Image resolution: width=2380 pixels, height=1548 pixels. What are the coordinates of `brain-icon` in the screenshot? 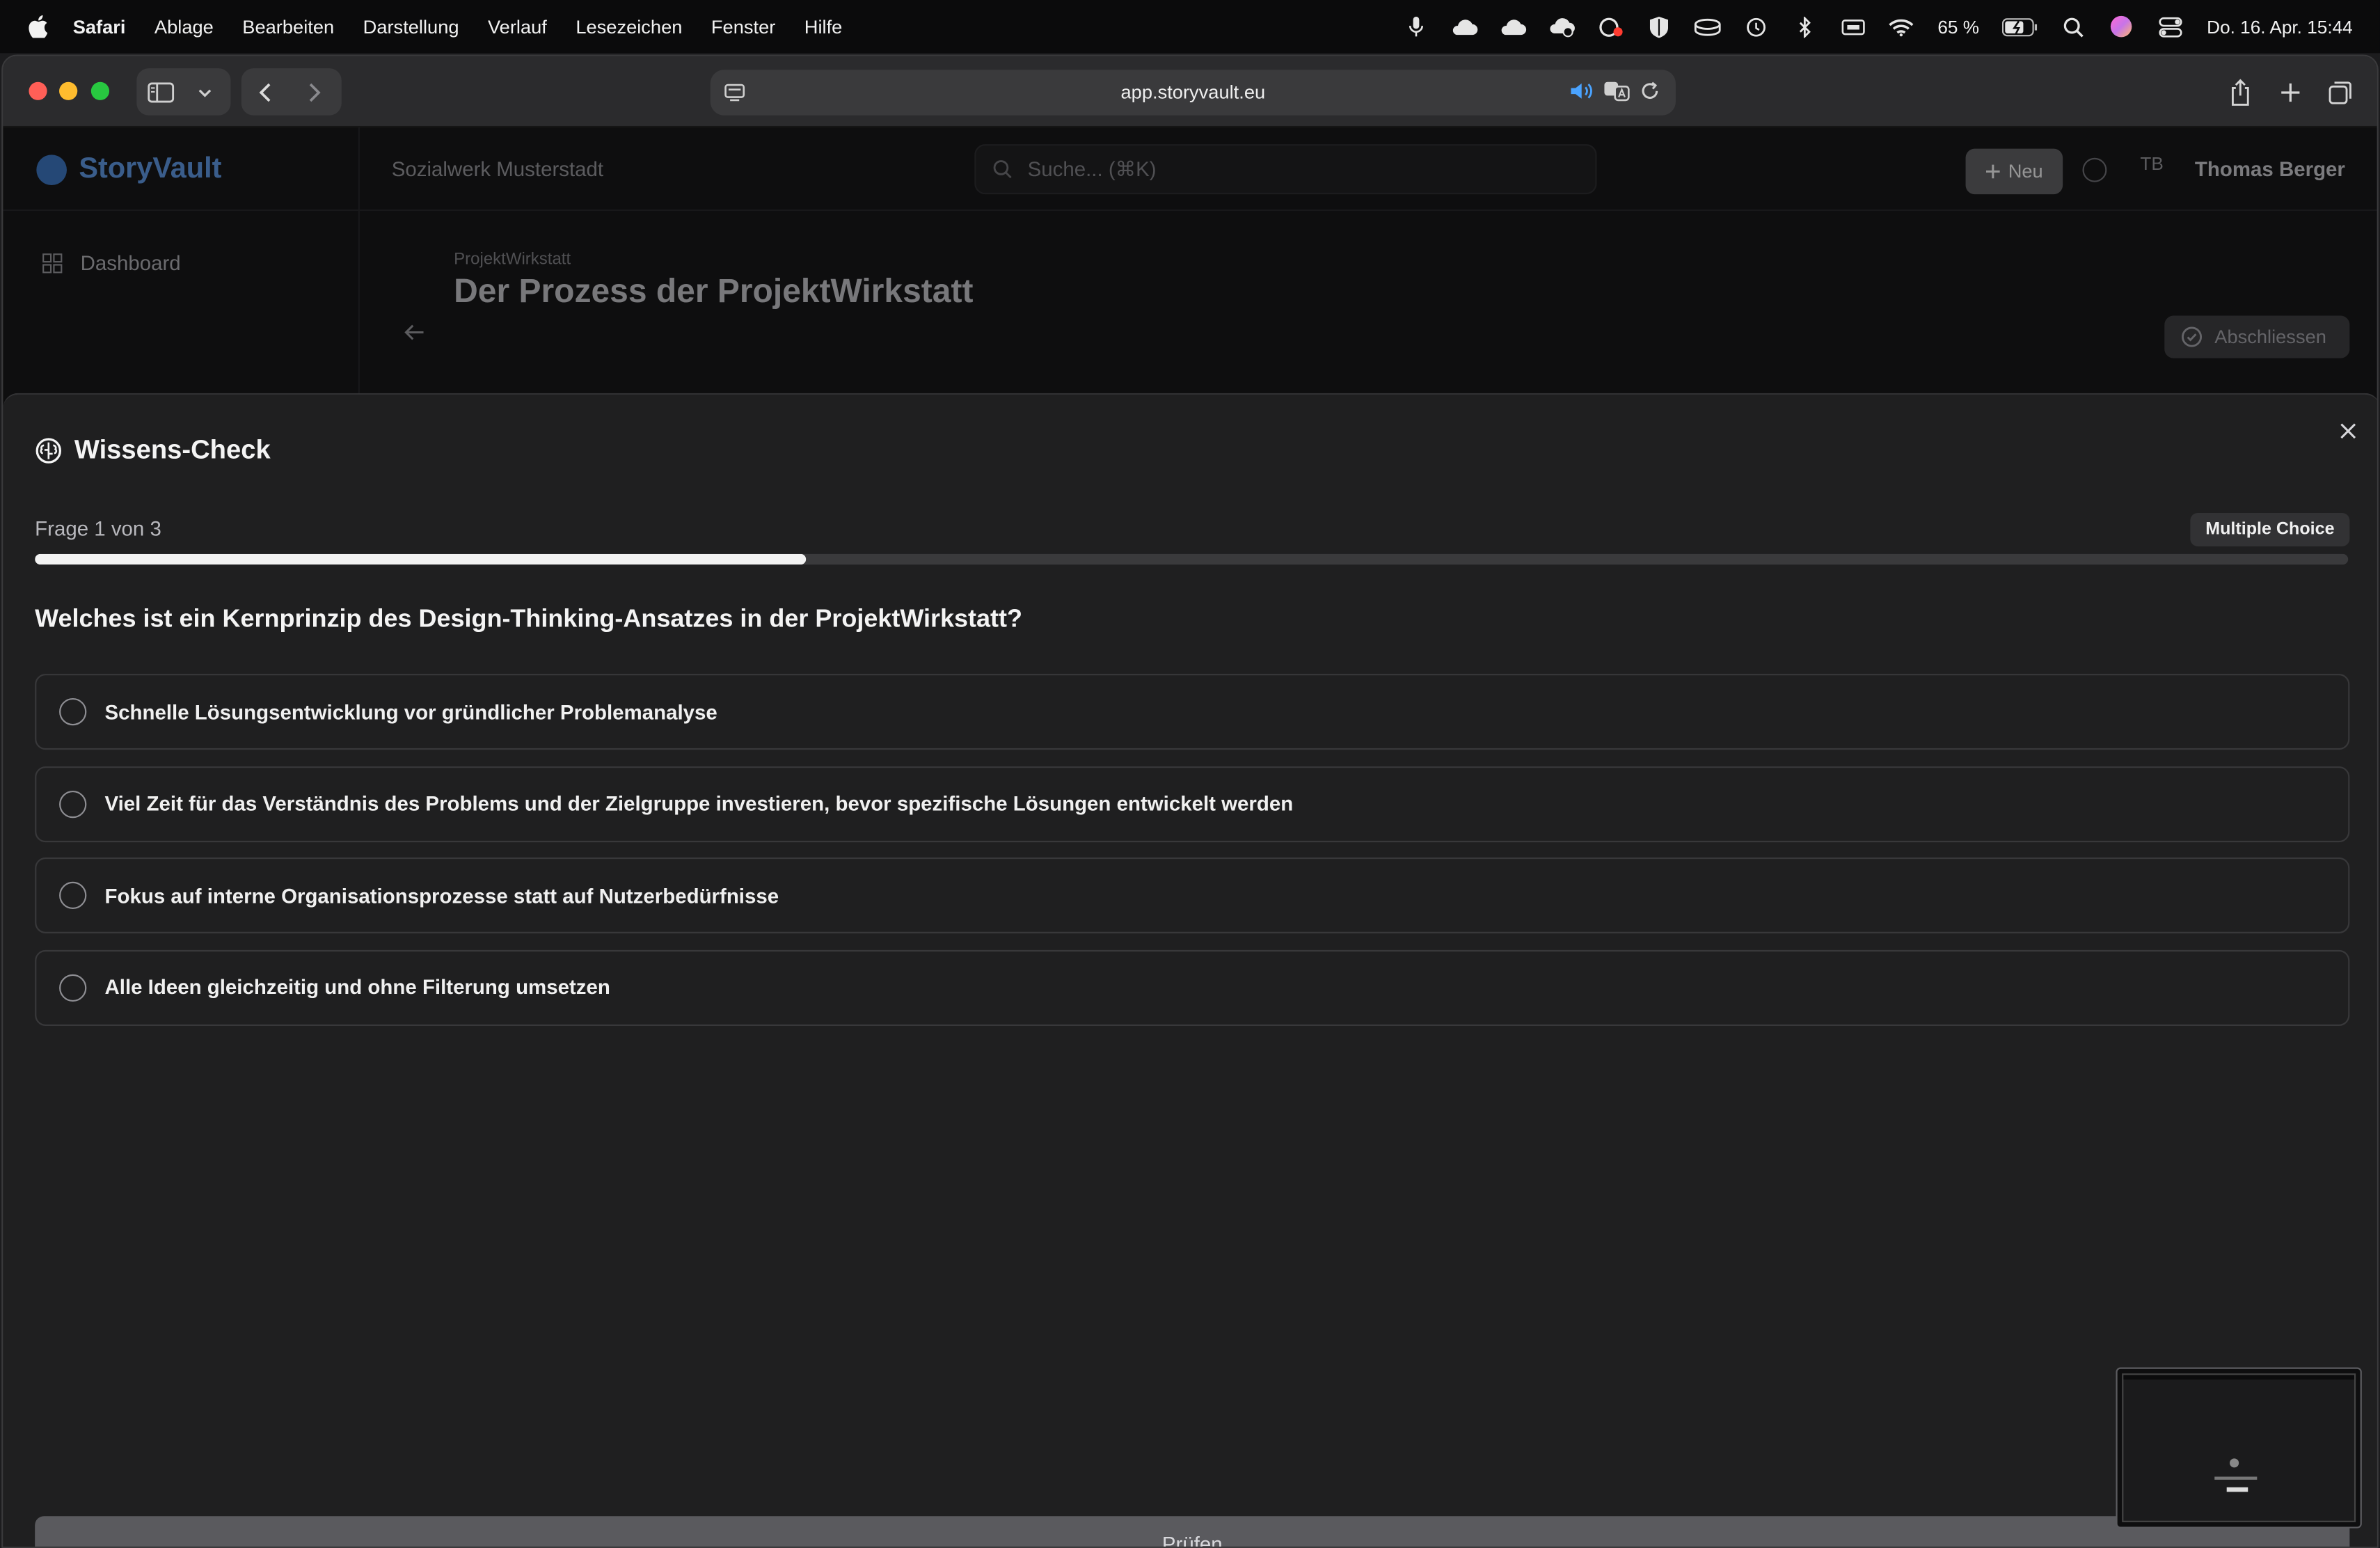 It's located at (48, 450).